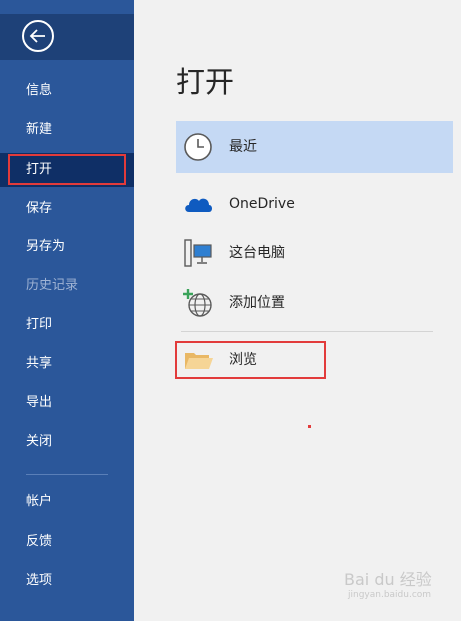 Image resolution: width=461 pixels, height=621 pixels. What do you see at coordinates (197, 303) in the screenshot?
I see `globe-add-icon` at bounding box center [197, 303].